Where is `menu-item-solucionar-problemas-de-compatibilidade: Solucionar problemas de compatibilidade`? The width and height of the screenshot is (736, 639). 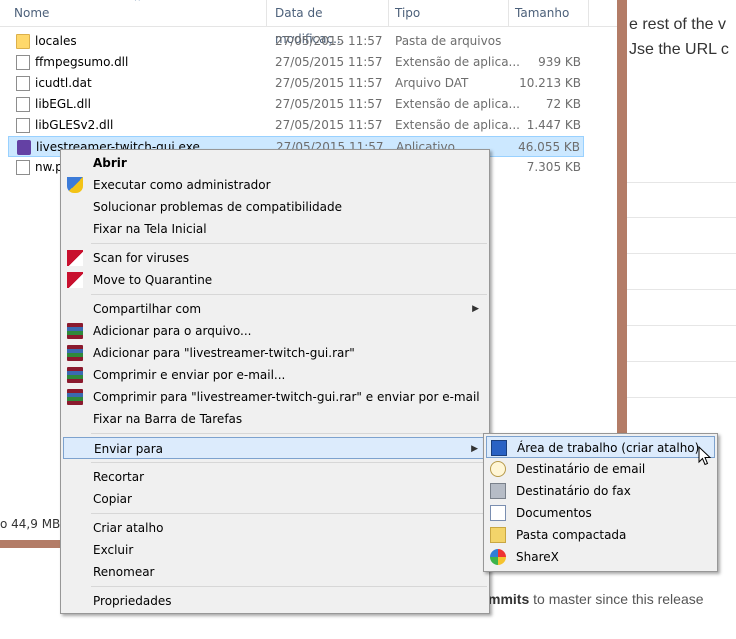 menu-item-solucionar-problemas-de-compatibilidade: Solucionar problemas de compatibilidade is located at coordinates (275, 207).